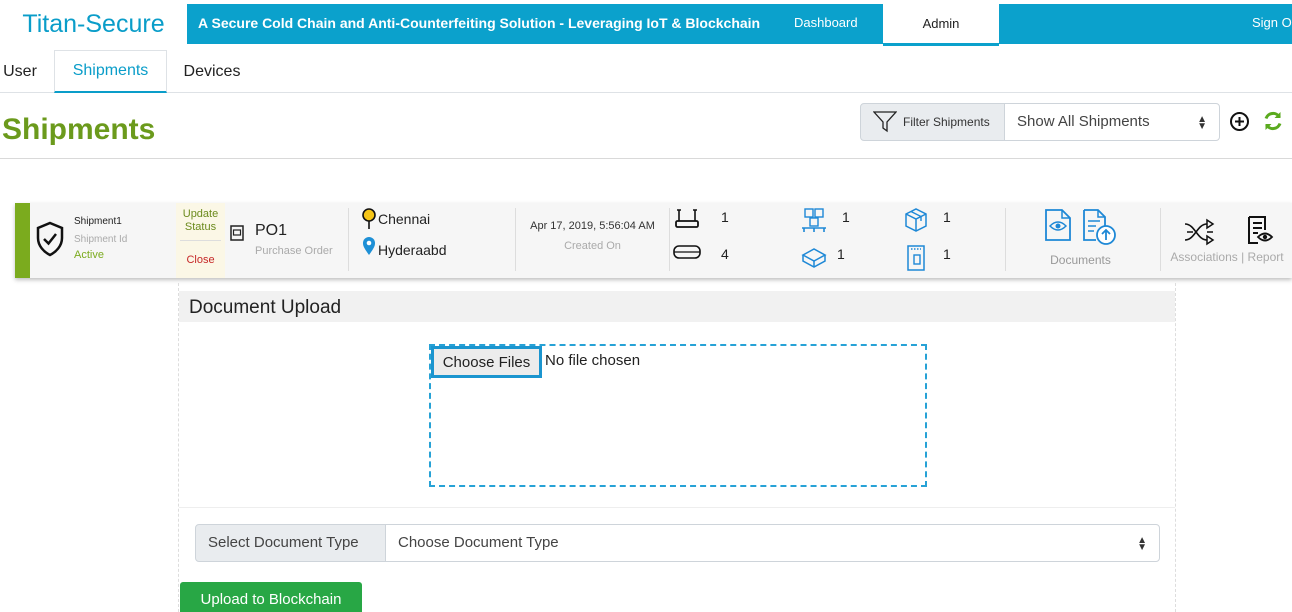  Describe the element at coordinates (677, 306) in the screenshot. I see `document-upload-title: Document Upload` at that location.